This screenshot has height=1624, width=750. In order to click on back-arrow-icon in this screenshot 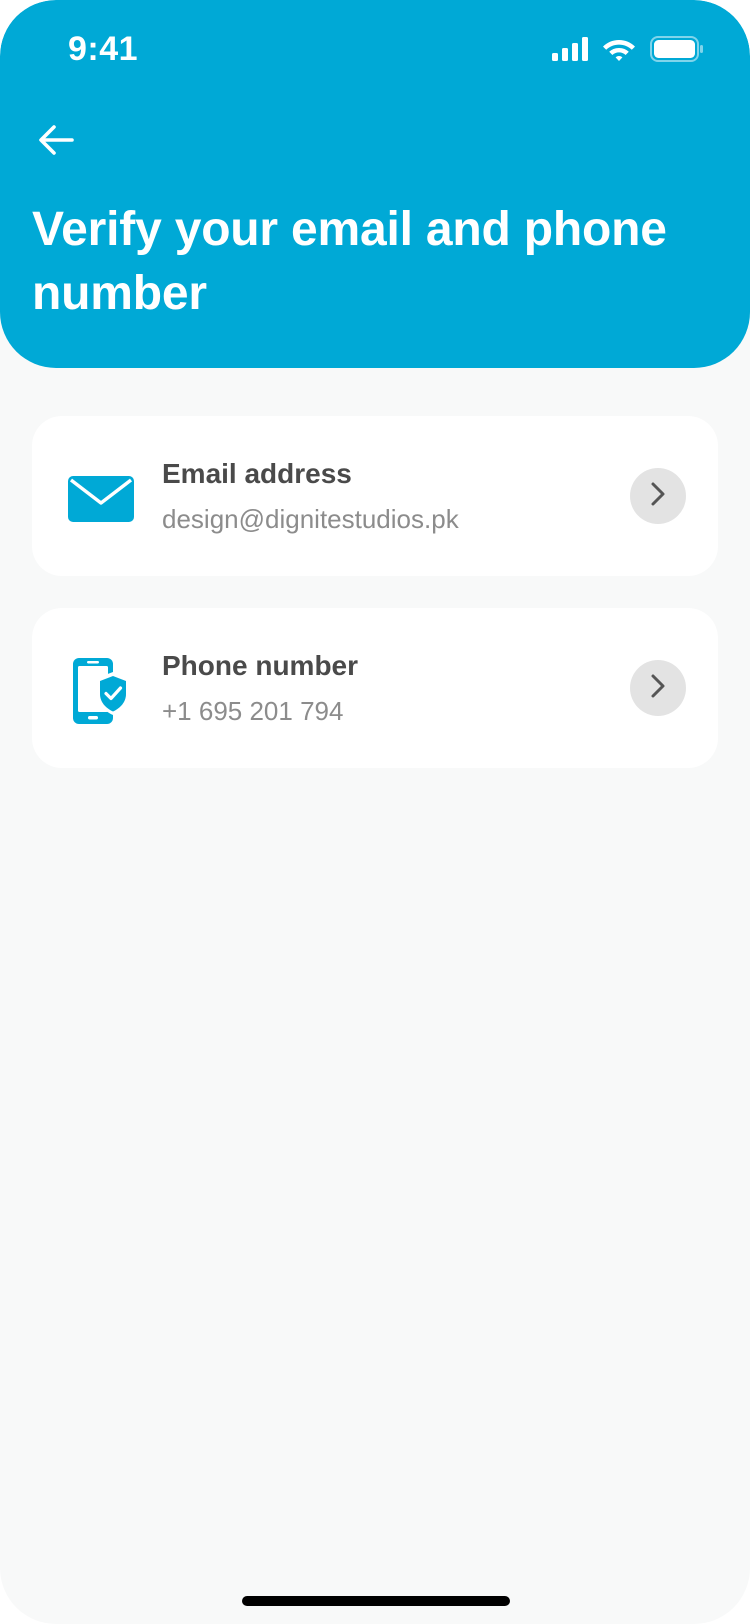, I will do `click(56, 142)`.